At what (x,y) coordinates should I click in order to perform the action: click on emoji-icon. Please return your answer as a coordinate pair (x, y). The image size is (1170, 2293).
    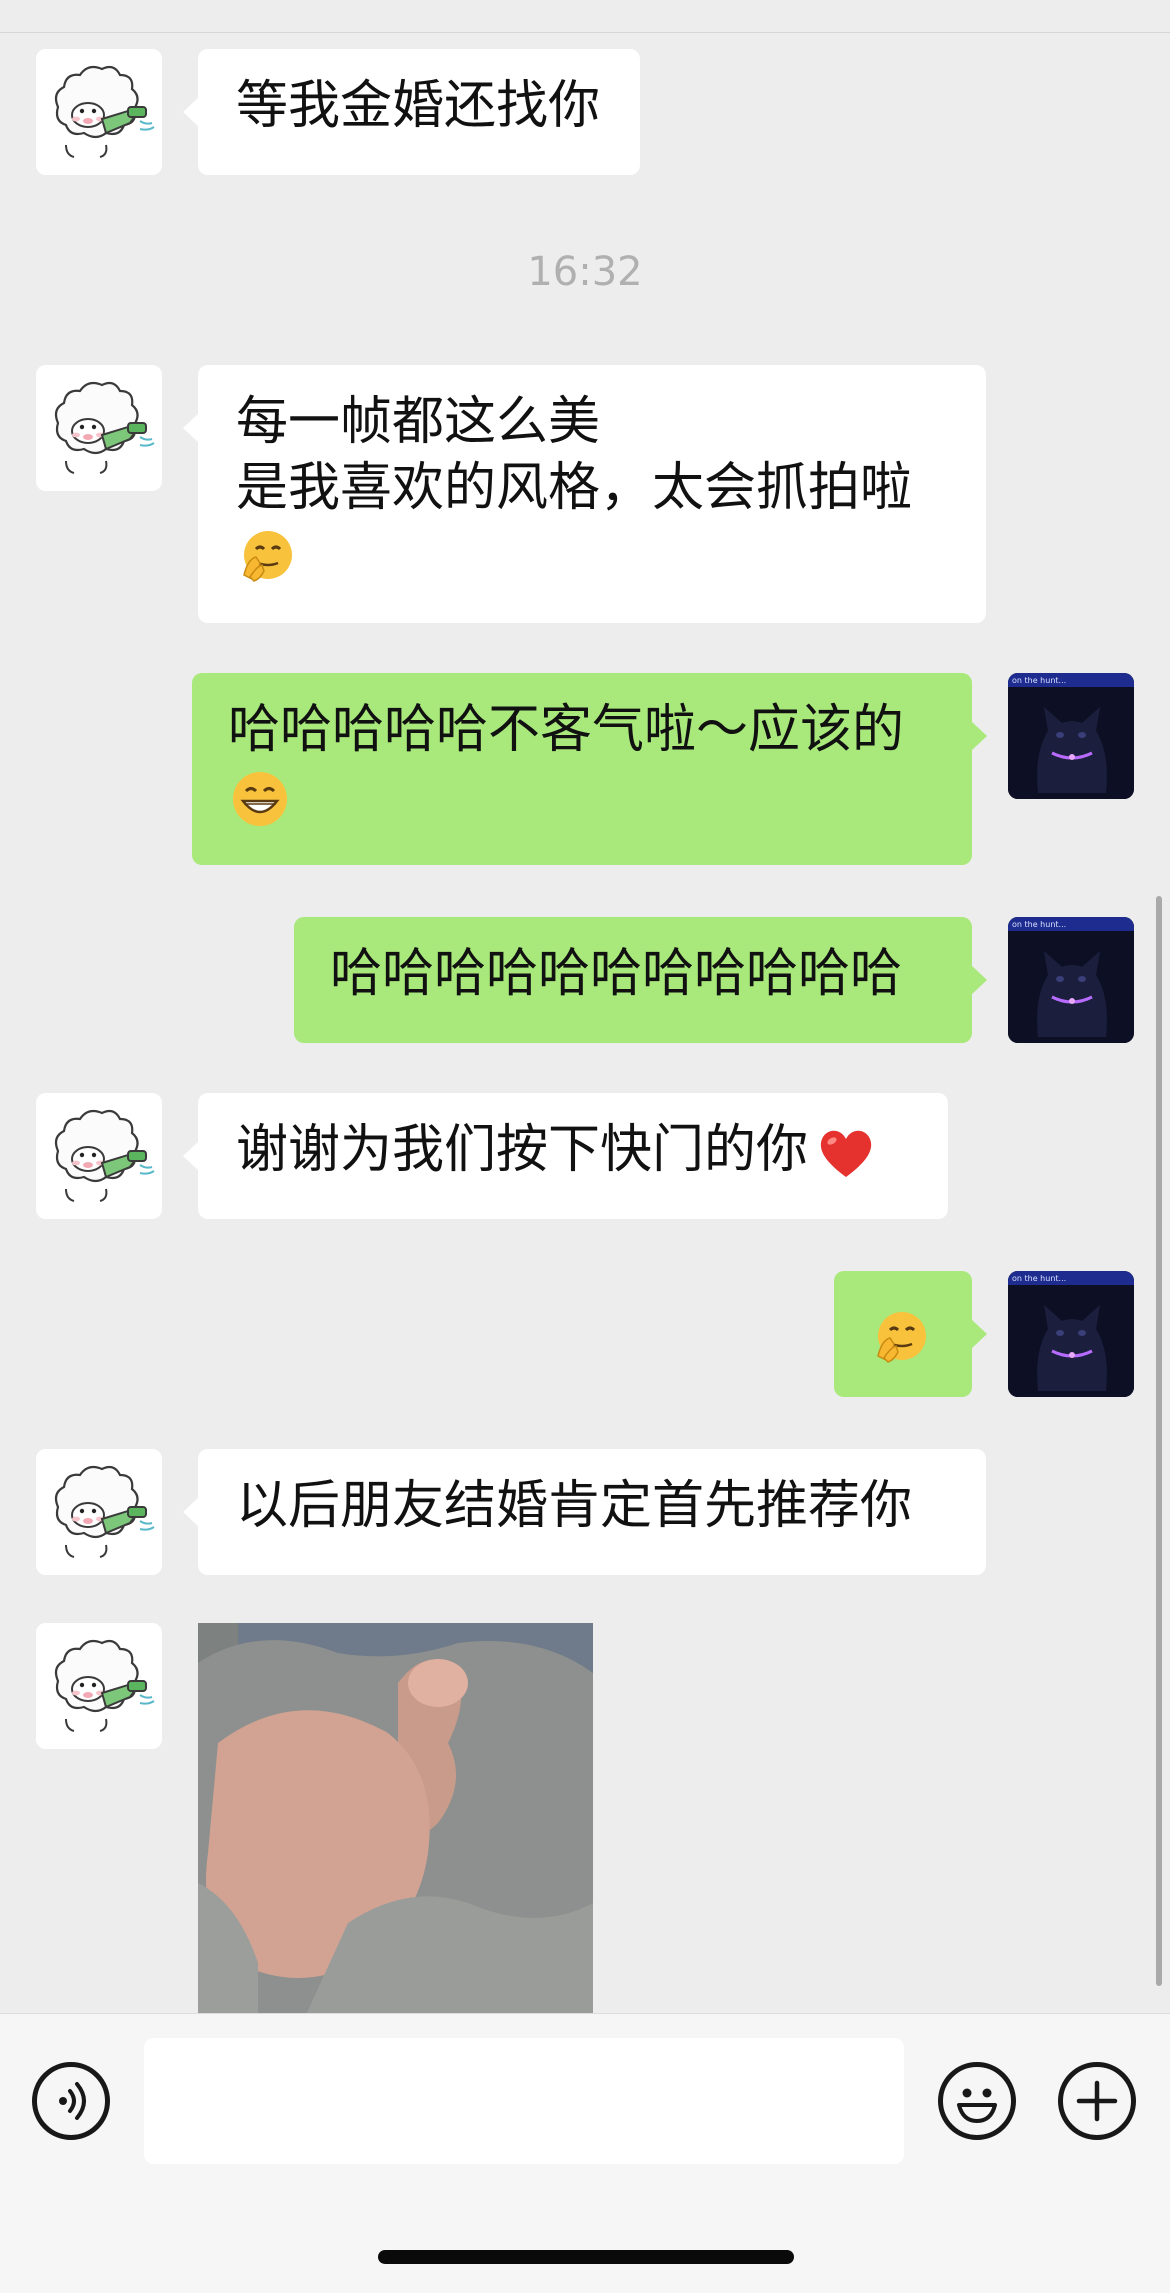
    Looking at the image, I should click on (977, 2105).